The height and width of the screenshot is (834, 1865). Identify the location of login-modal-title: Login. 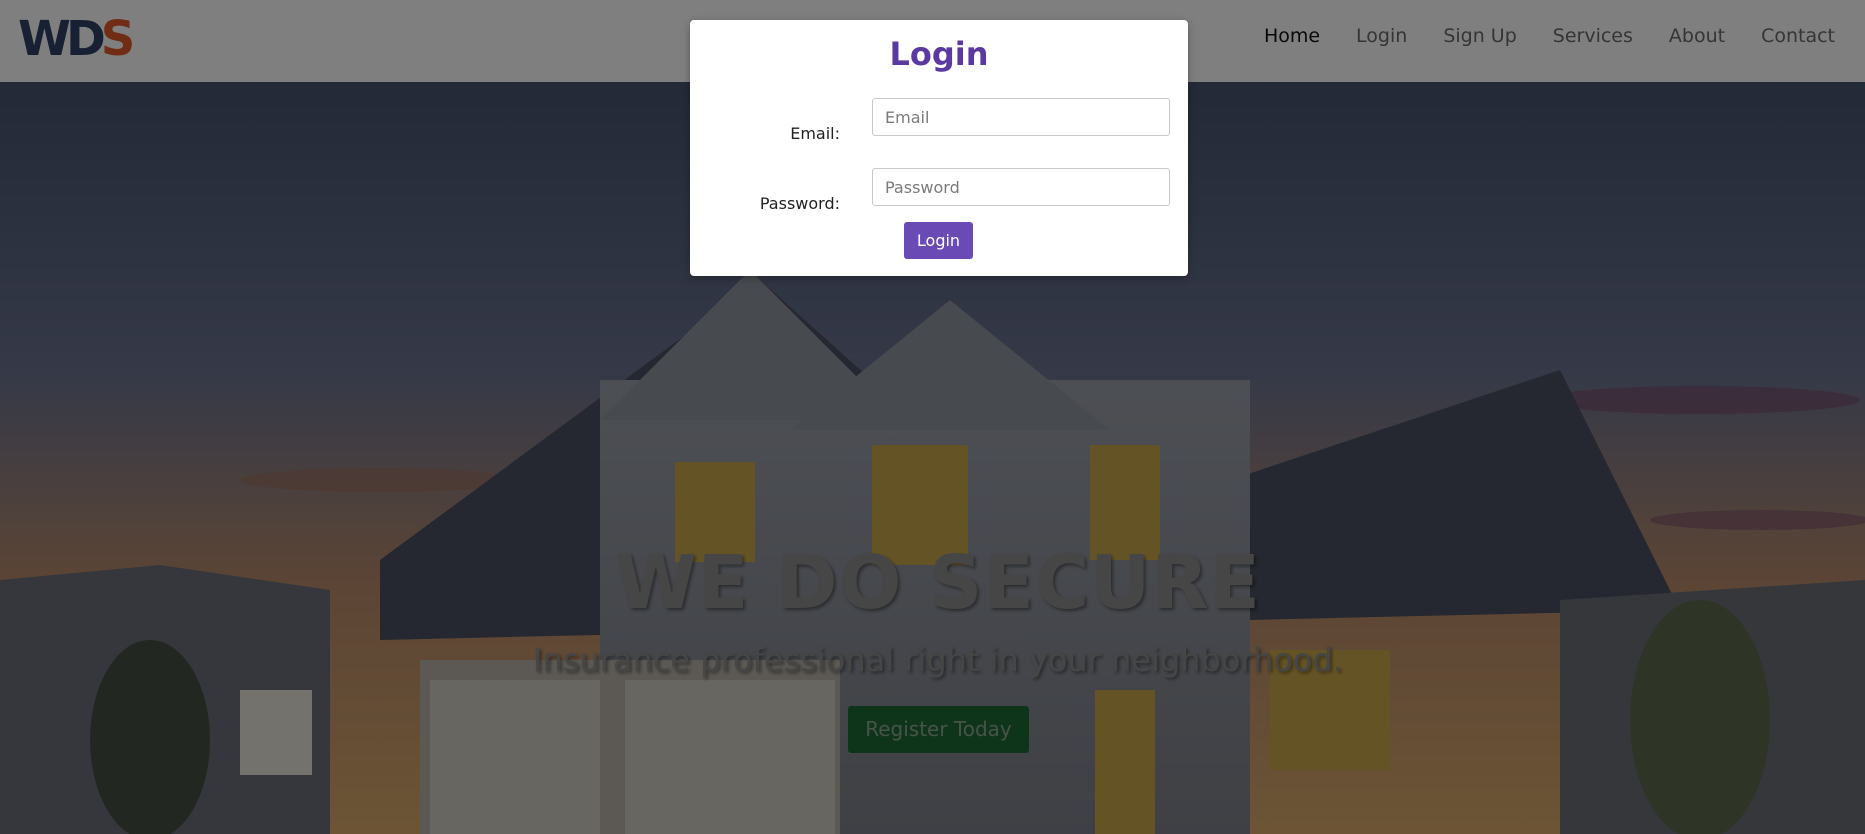
(939, 54).